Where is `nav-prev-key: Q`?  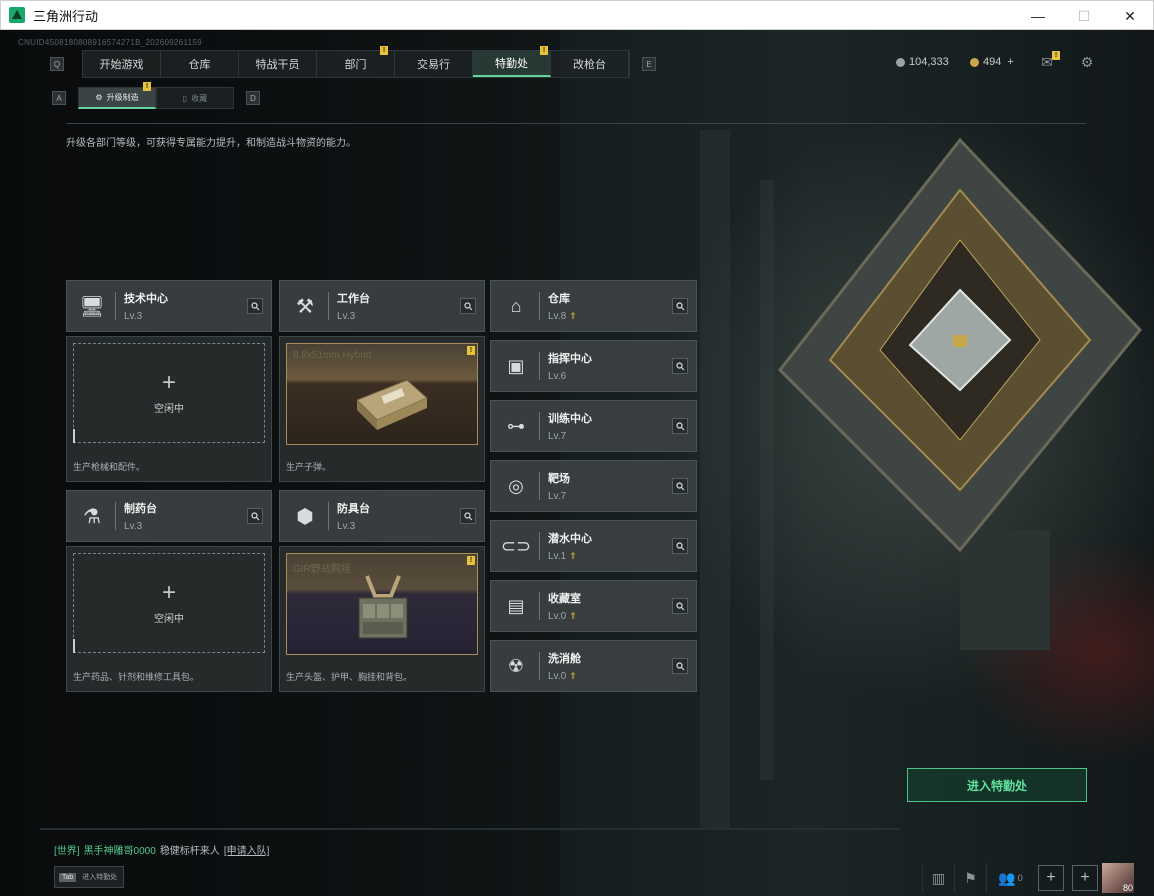 nav-prev-key: Q is located at coordinates (57, 64).